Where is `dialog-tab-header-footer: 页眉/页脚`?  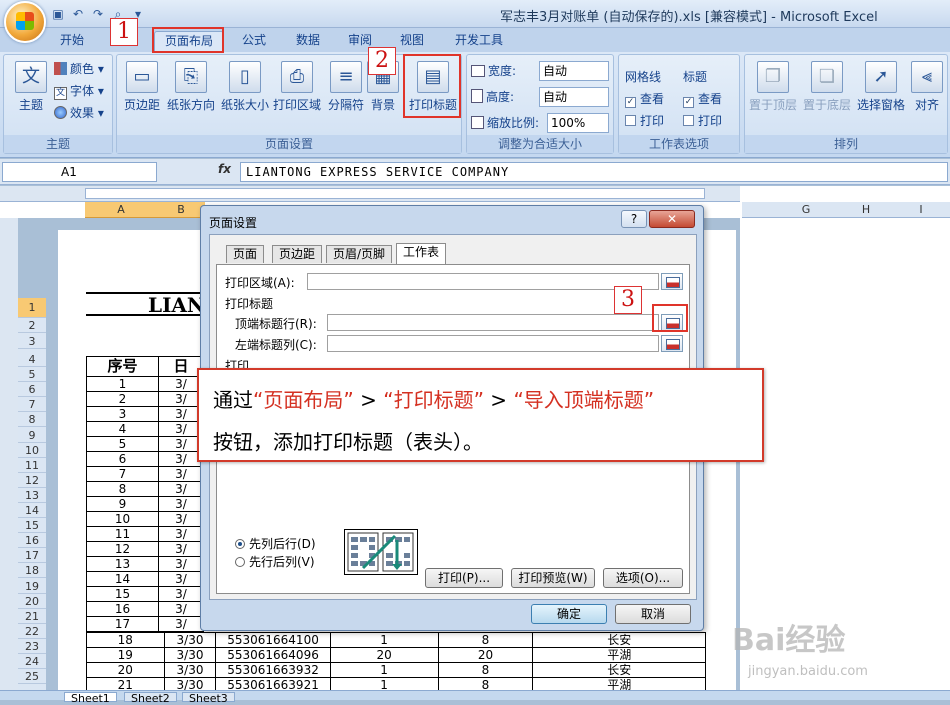 dialog-tab-header-footer: 页眉/页脚 is located at coordinates (359, 254).